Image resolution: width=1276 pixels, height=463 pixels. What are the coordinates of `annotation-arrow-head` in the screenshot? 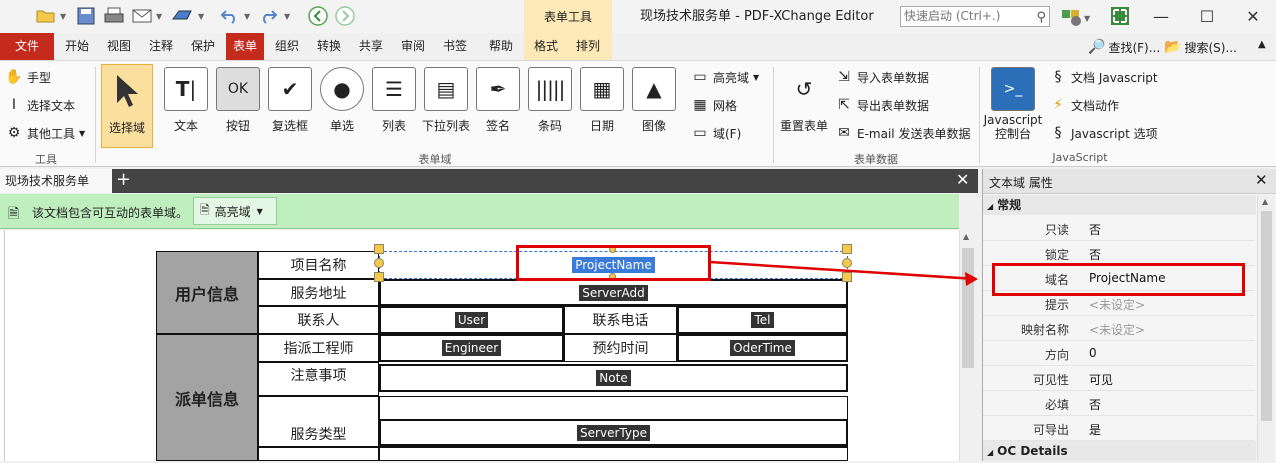 It's located at (971, 279).